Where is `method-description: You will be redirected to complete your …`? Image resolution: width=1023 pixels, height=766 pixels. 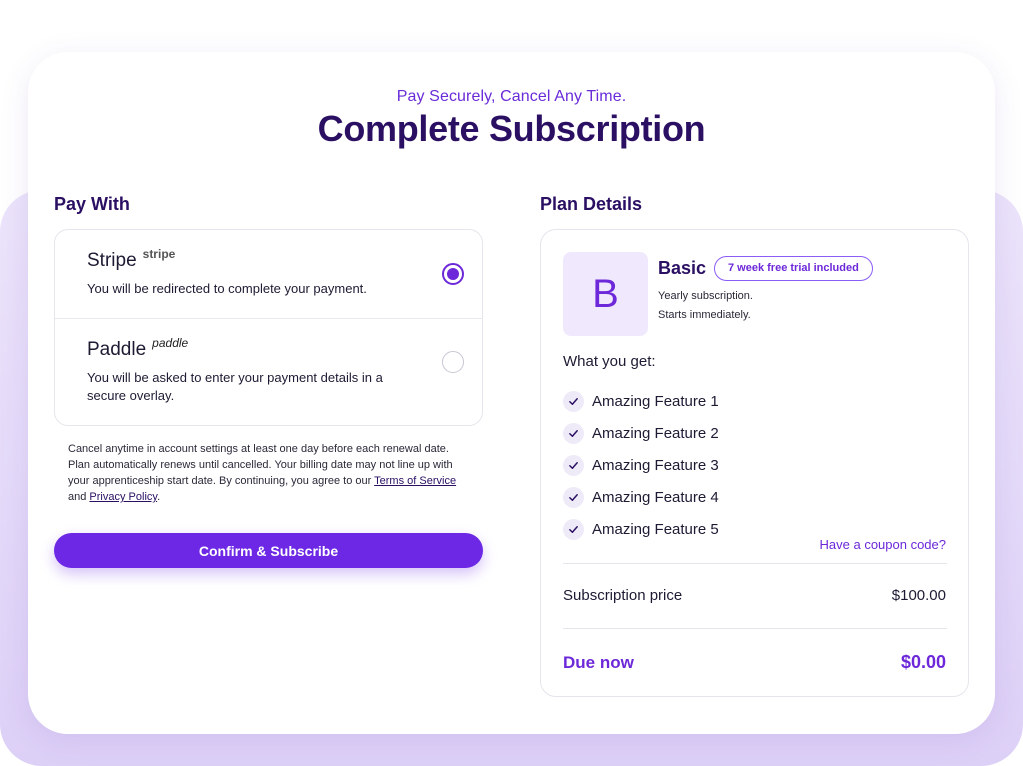 method-description: You will be redirected to complete your … is located at coordinates (227, 288).